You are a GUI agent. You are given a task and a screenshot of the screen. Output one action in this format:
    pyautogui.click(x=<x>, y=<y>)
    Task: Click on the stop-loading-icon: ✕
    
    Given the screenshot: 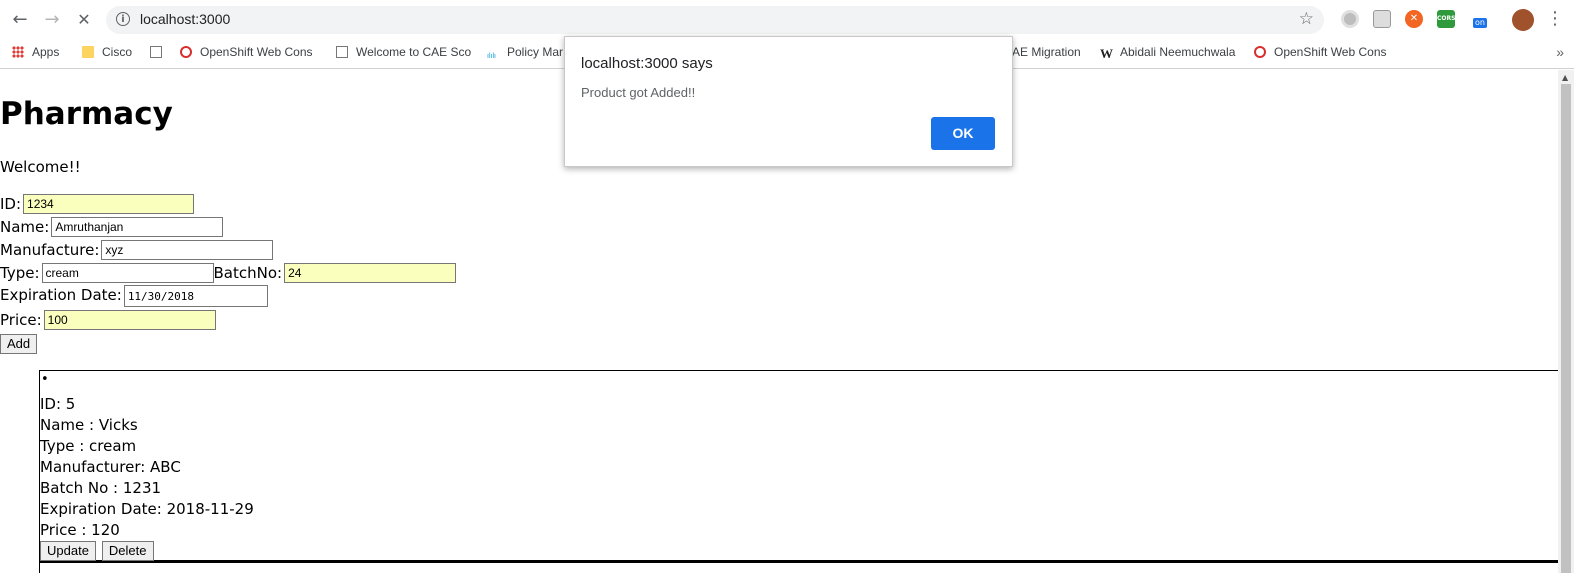 What is the action you would take?
    pyautogui.click(x=84, y=20)
    